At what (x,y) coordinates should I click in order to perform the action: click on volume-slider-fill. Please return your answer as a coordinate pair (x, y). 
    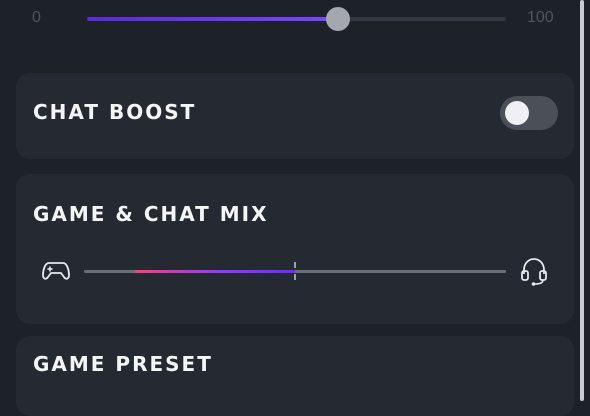
    Looking at the image, I should click on (213, 19).